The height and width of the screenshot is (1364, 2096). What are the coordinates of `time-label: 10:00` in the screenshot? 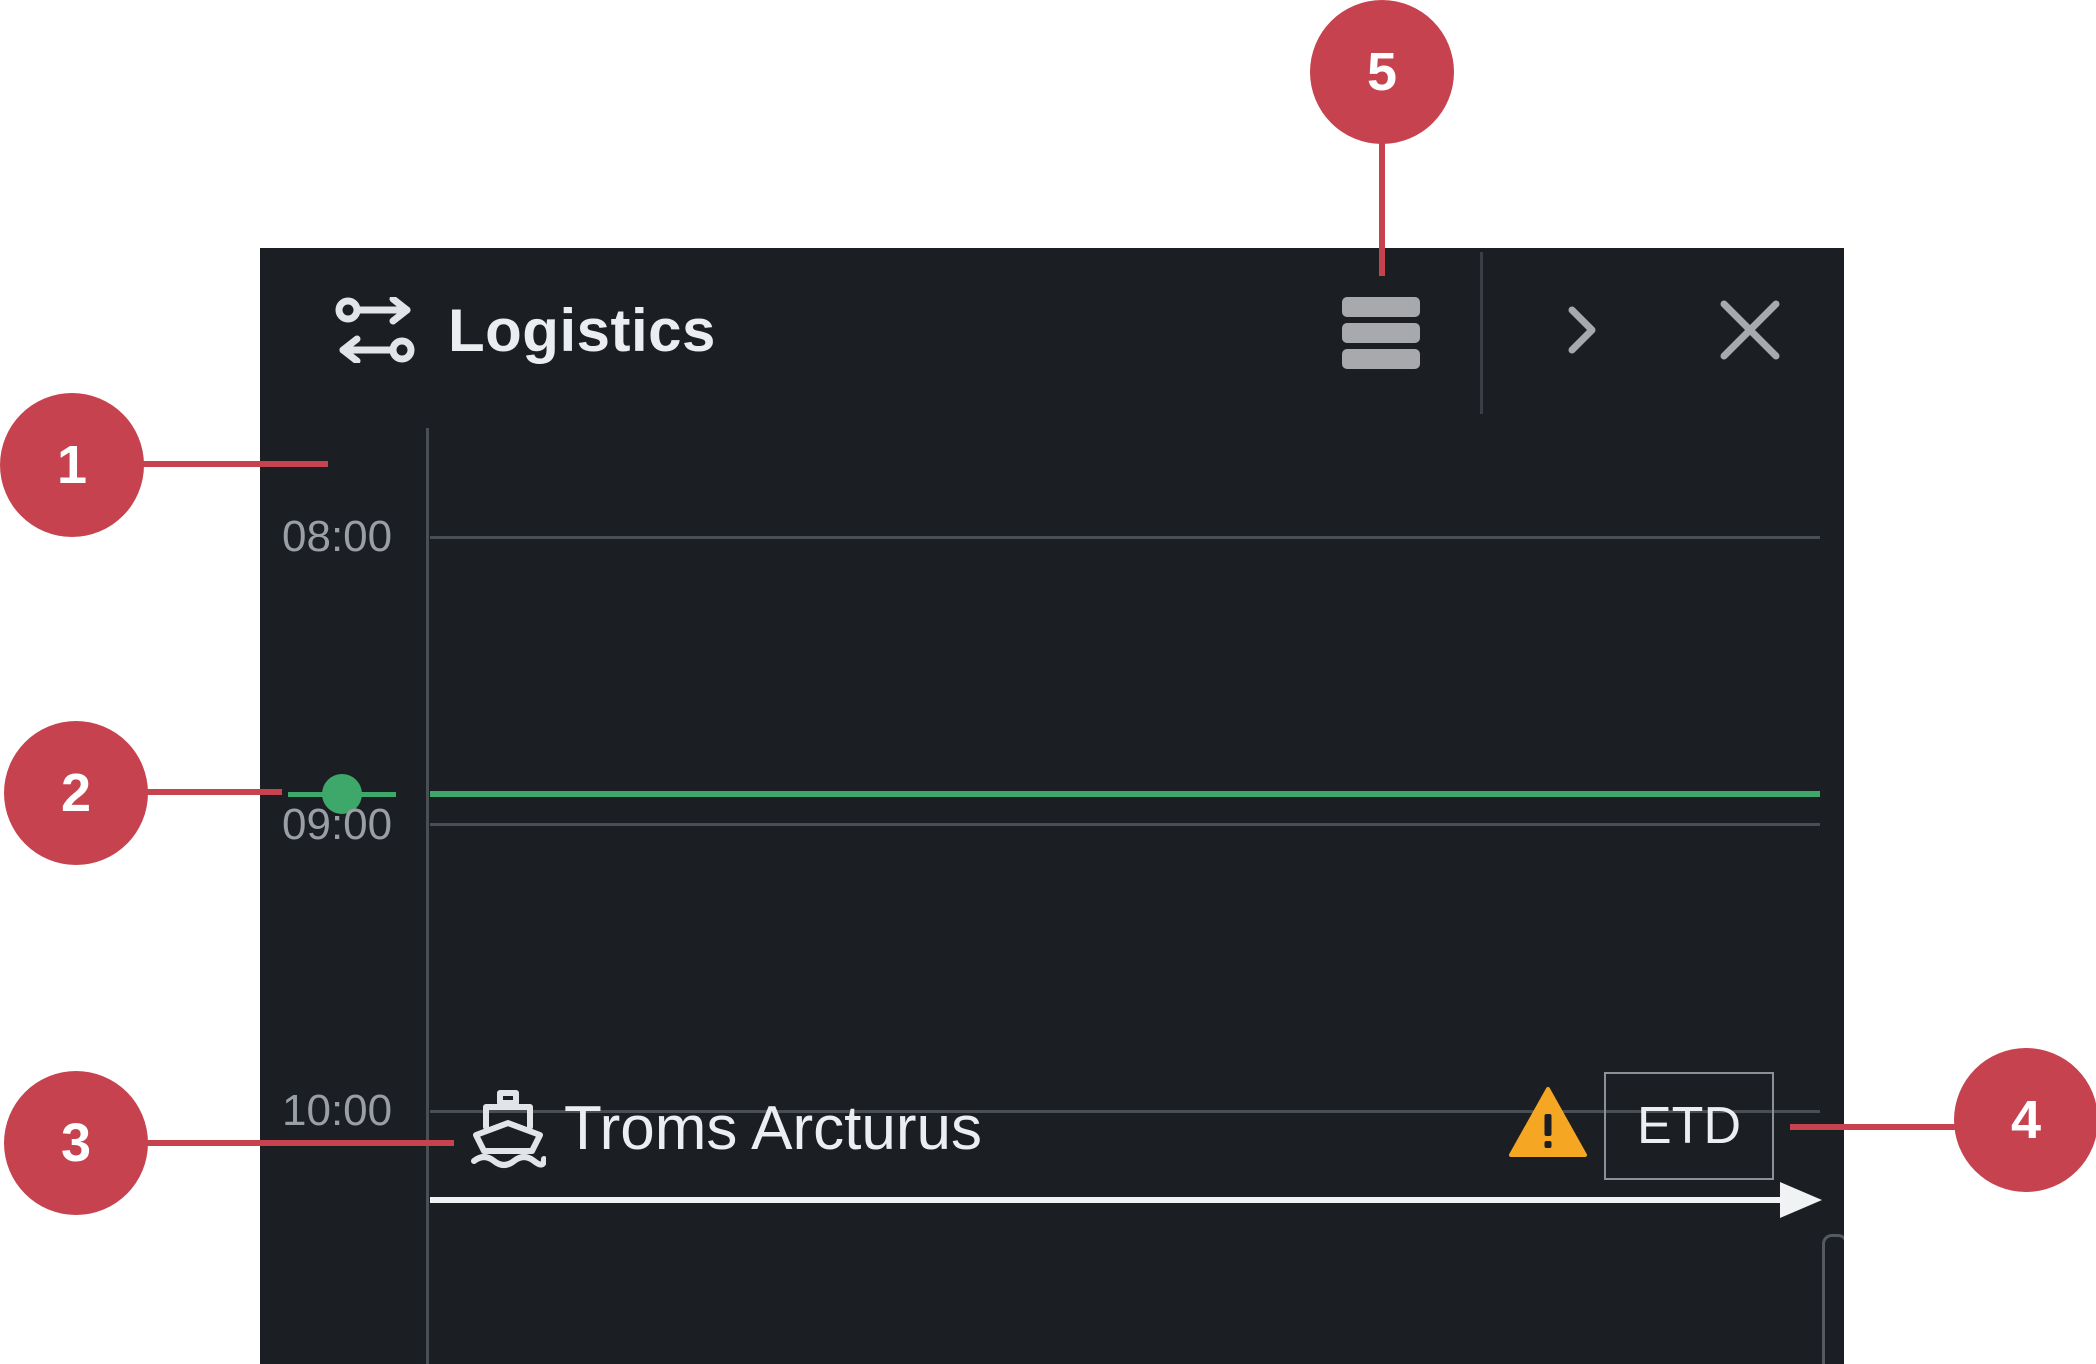 It's located at (337, 1110).